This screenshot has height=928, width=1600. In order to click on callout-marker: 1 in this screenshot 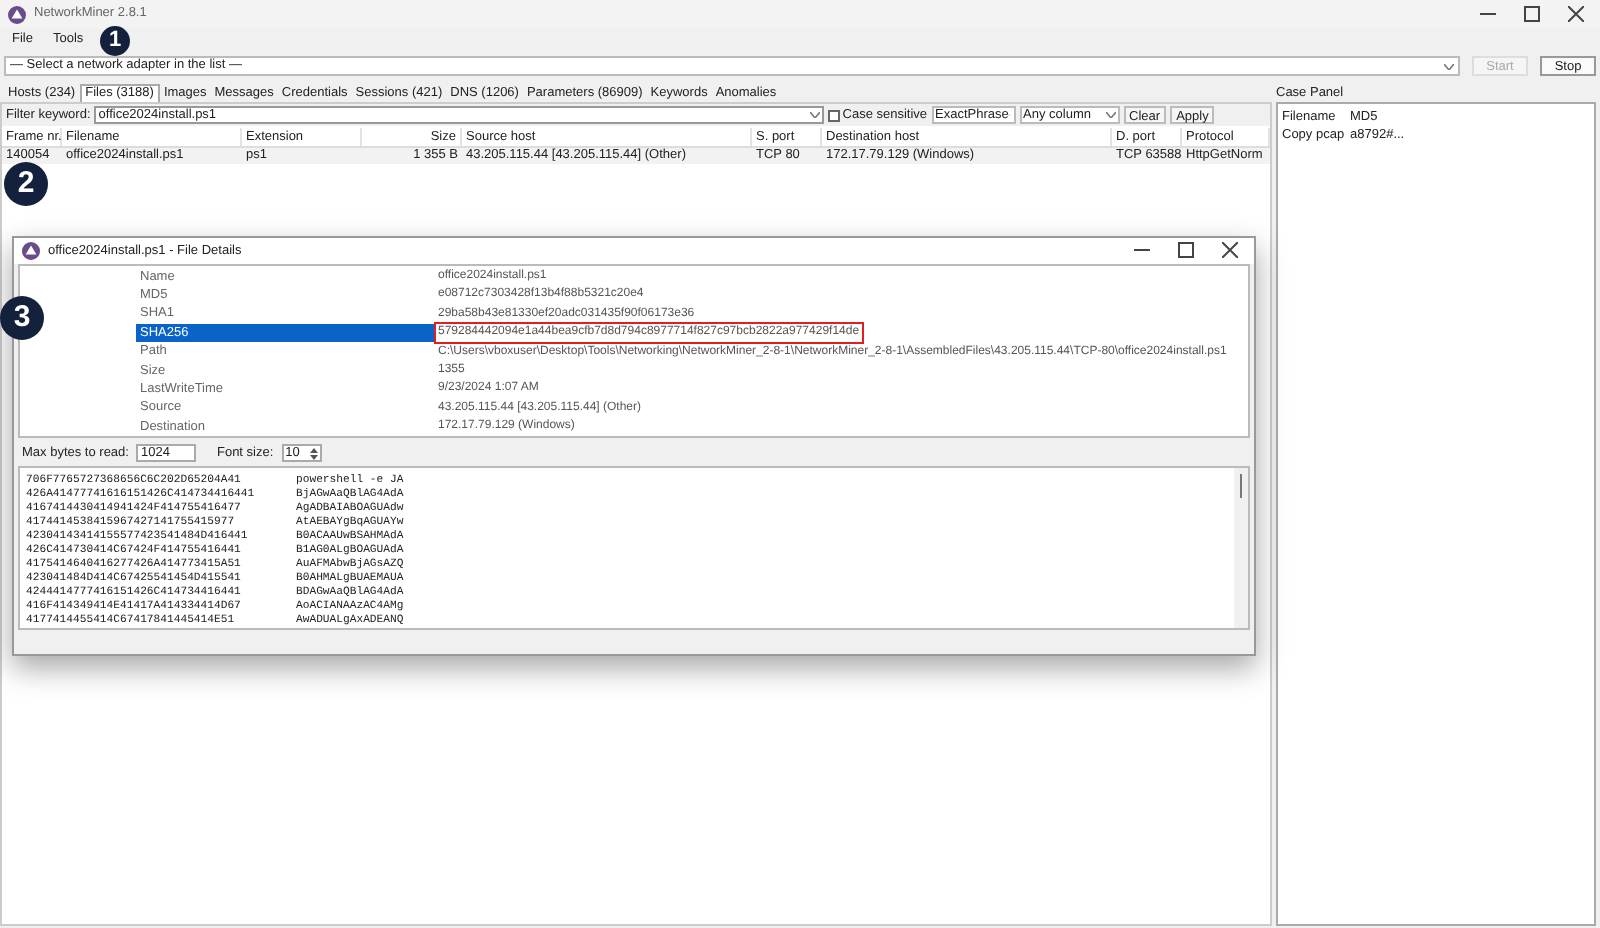, I will do `click(115, 41)`.